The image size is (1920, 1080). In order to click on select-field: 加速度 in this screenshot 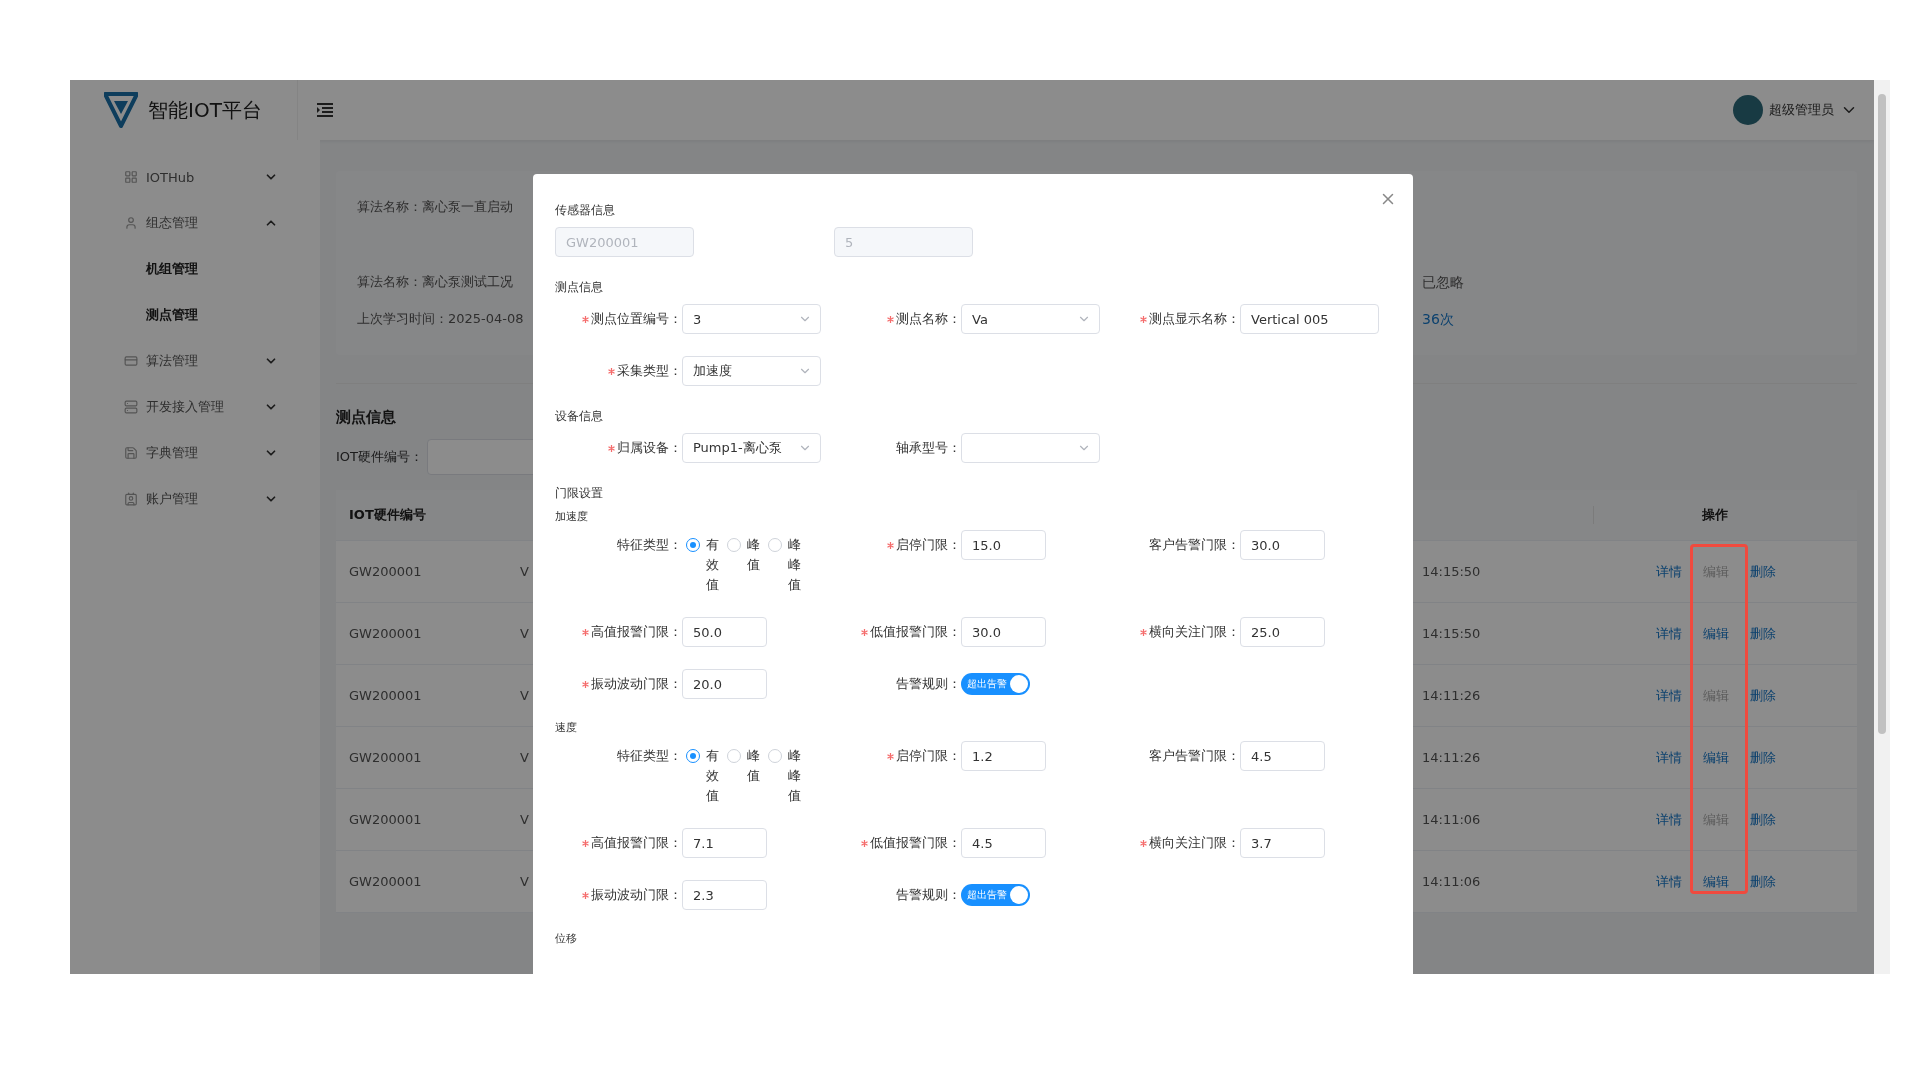, I will do `click(751, 371)`.